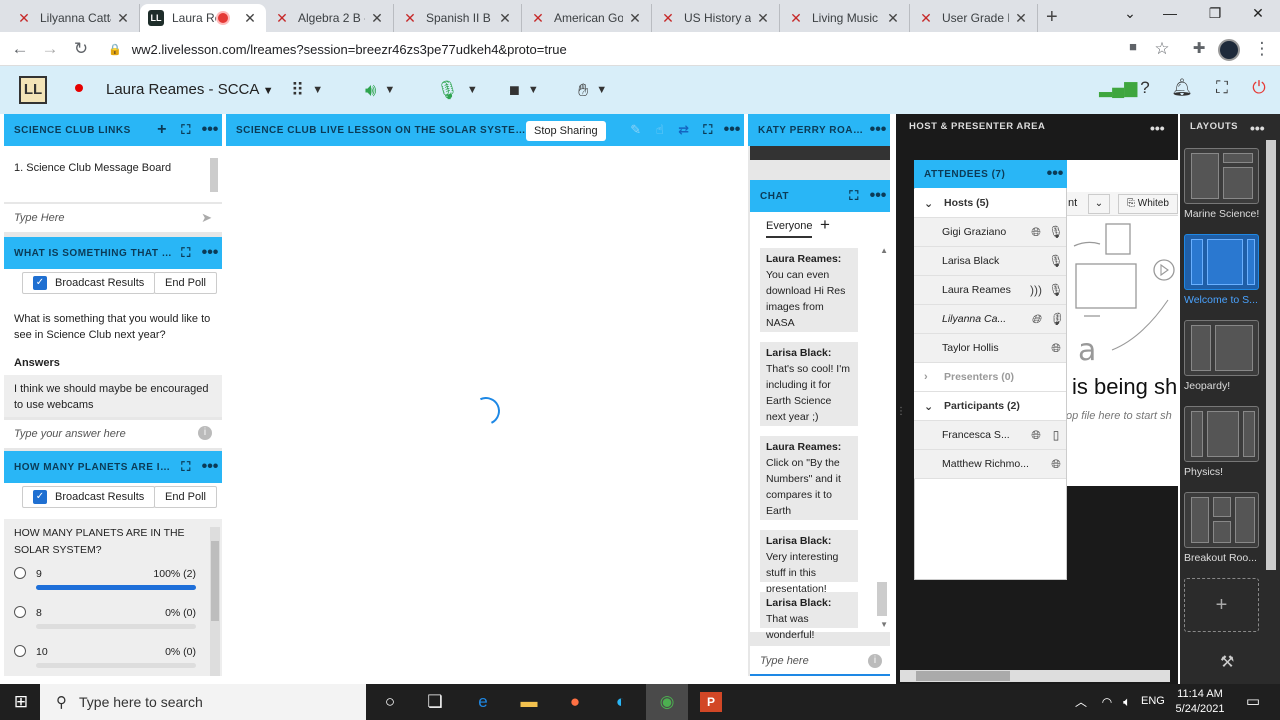 Image resolution: width=1280 pixels, height=720 pixels. Describe the element at coordinates (820, 153) in the screenshot. I see `video-player` at that location.